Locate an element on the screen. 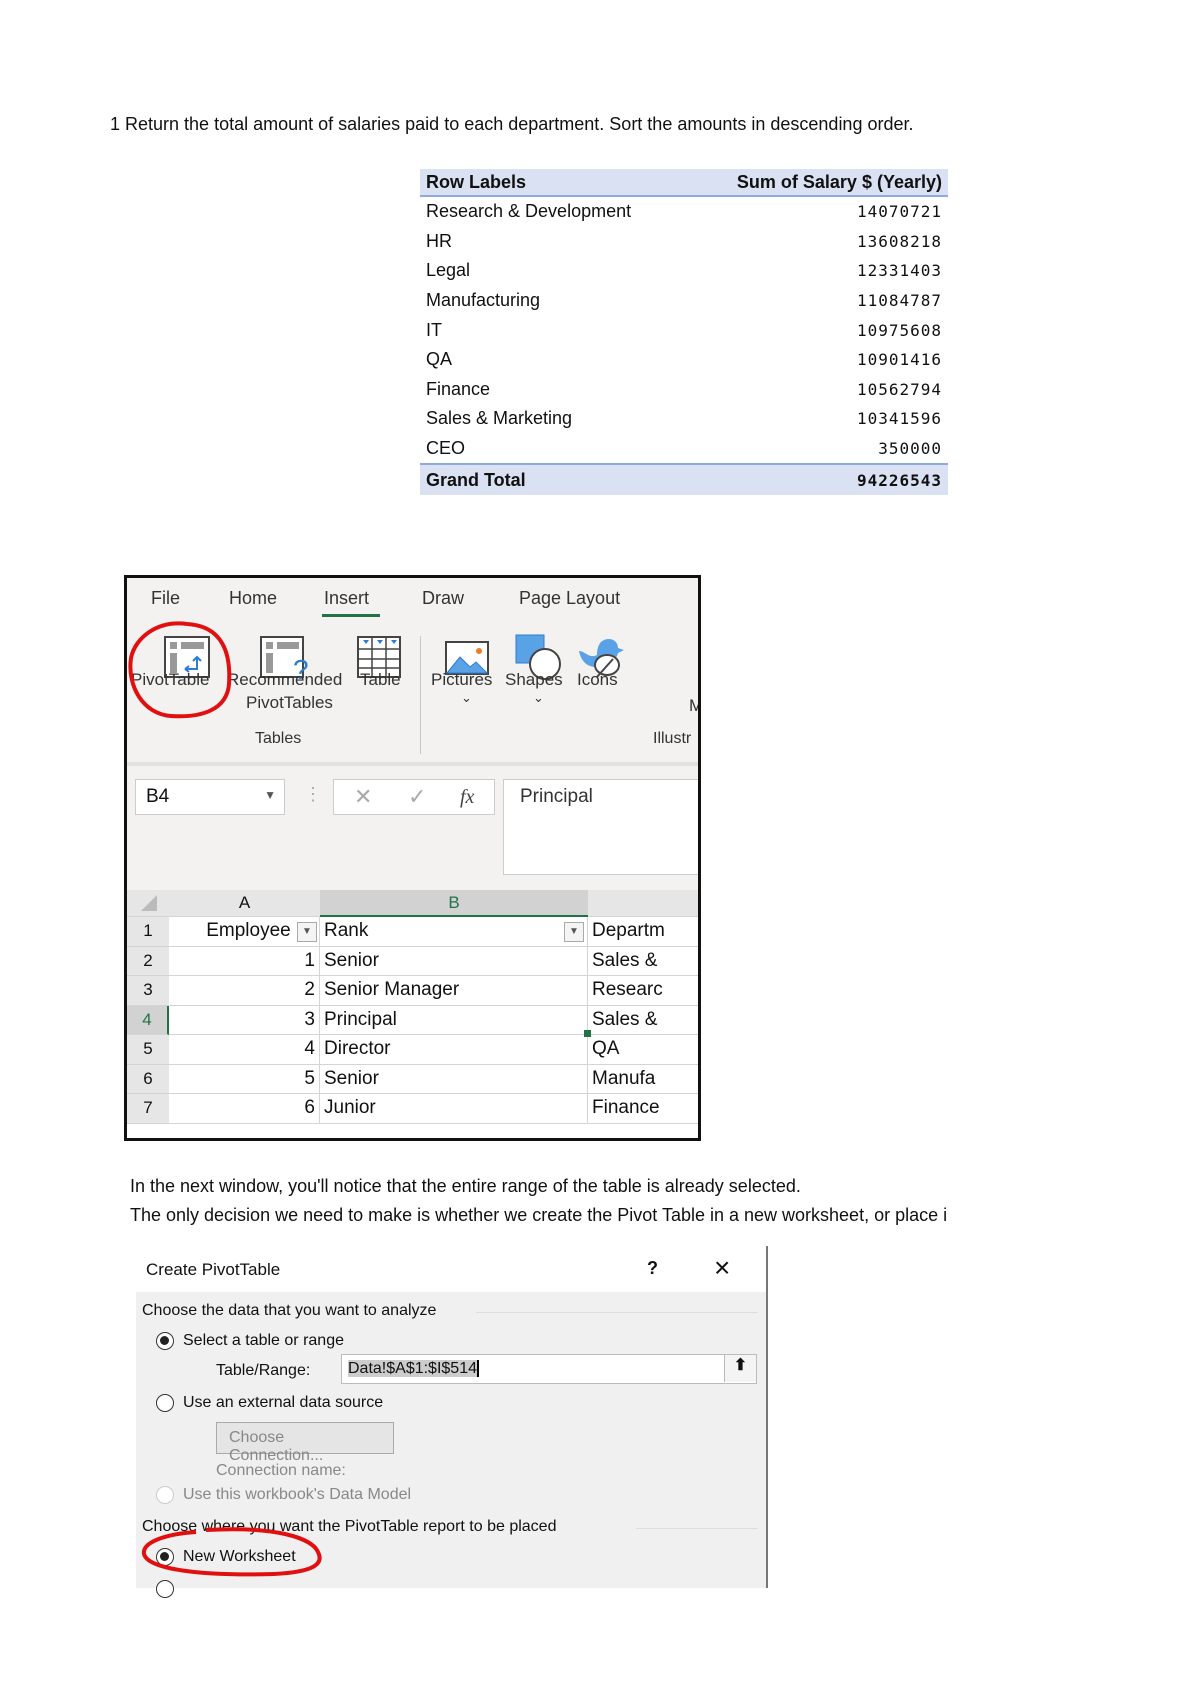 Image resolution: width=1200 pixels, height=1696 pixels. department-label: HR is located at coordinates (439, 240).